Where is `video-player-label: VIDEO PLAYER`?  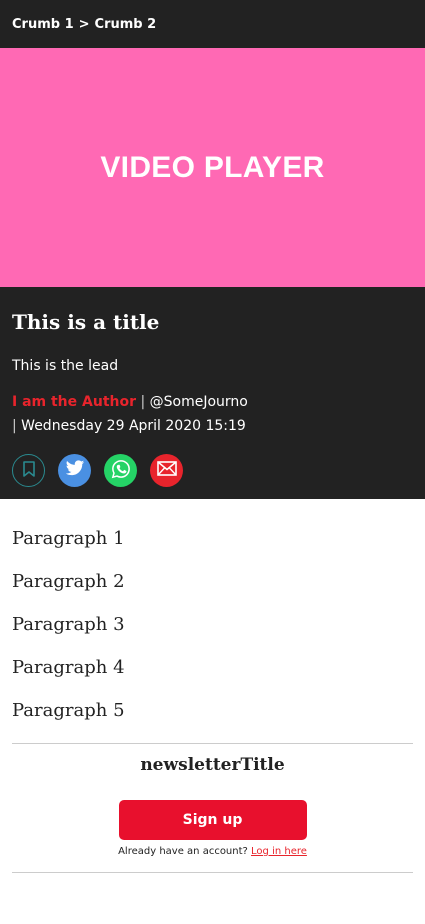
video-player-label: VIDEO PLAYER is located at coordinates (212, 167).